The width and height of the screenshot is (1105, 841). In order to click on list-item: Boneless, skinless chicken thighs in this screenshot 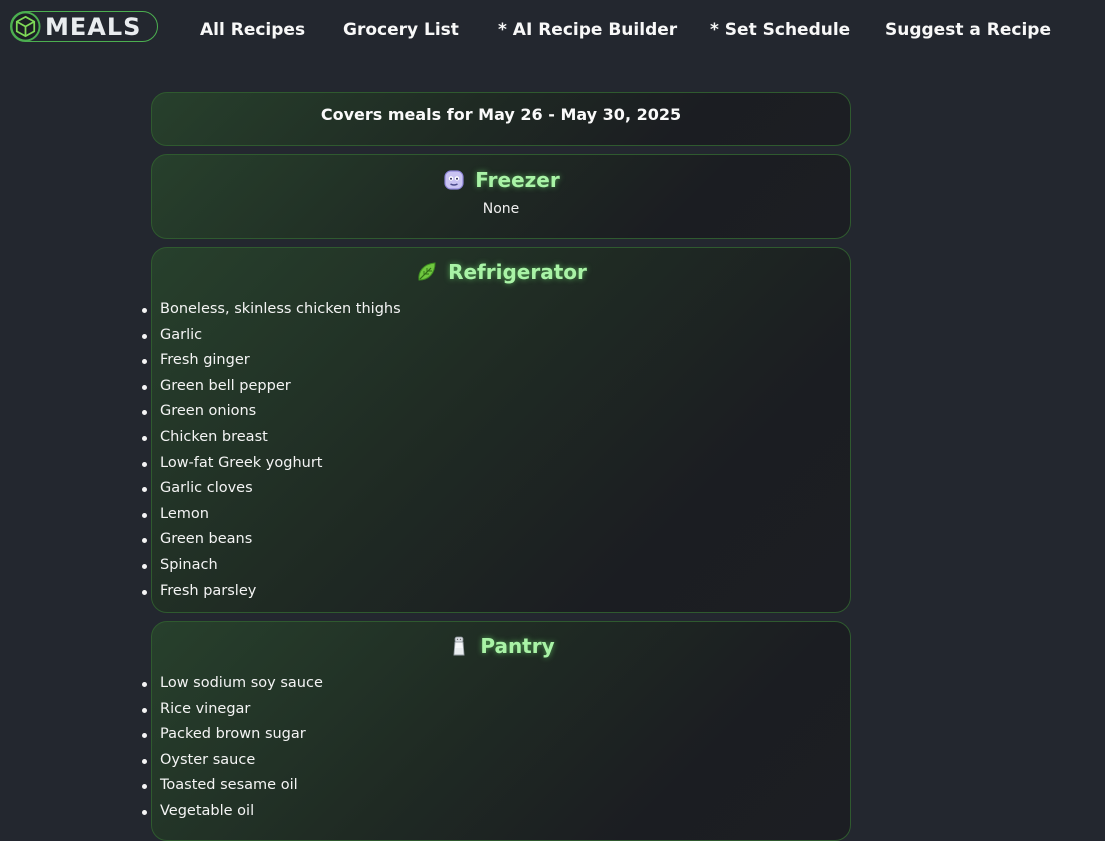, I will do `click(271, 310)`.